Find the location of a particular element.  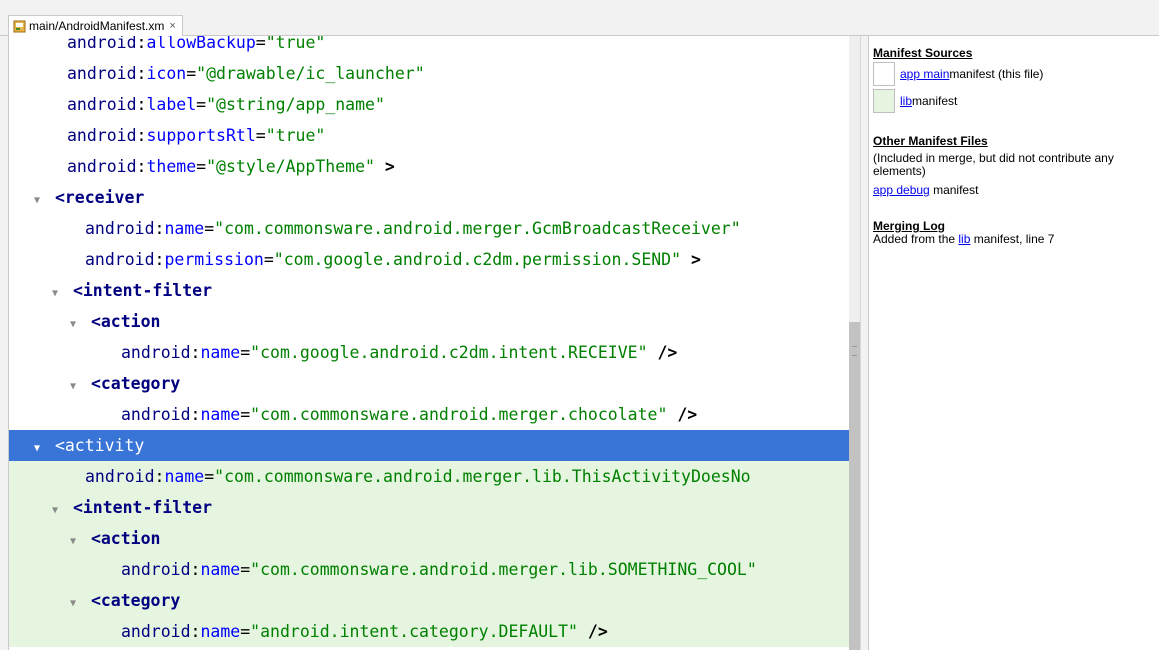

main-color-swatch is located at coordinates (884, 74).